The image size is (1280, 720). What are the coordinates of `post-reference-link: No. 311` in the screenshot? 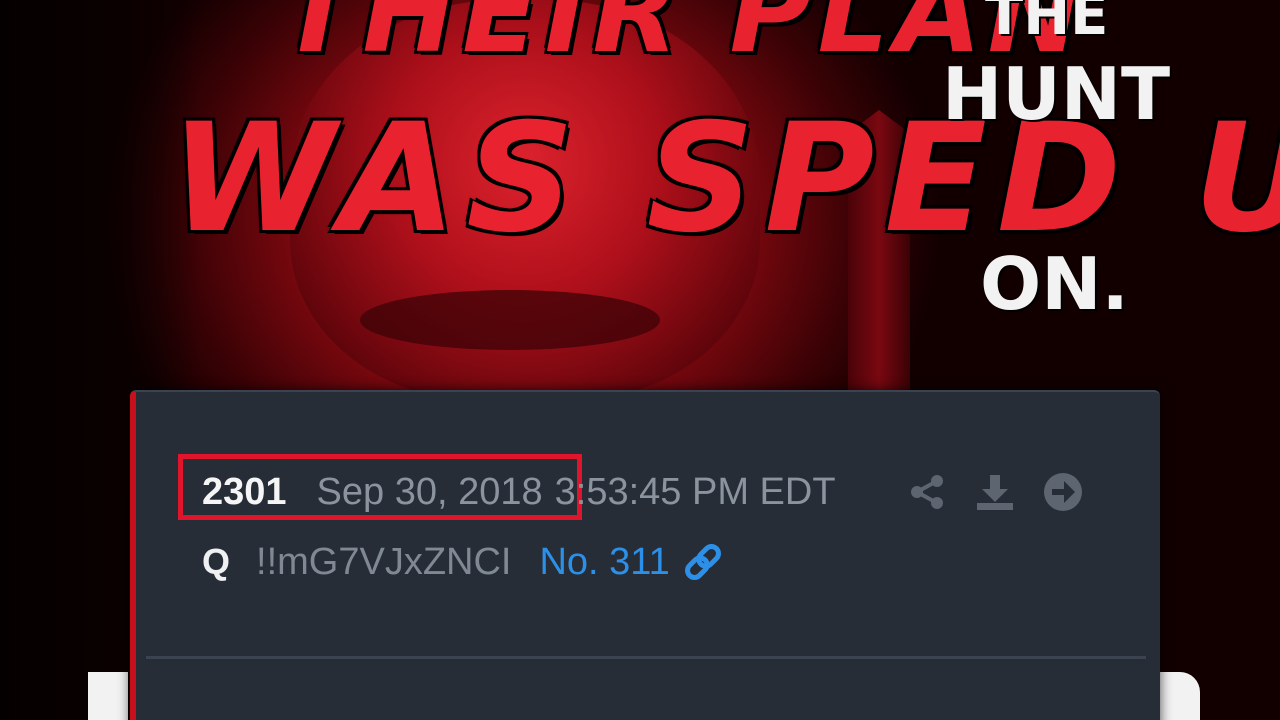 It's located at (604, 562).